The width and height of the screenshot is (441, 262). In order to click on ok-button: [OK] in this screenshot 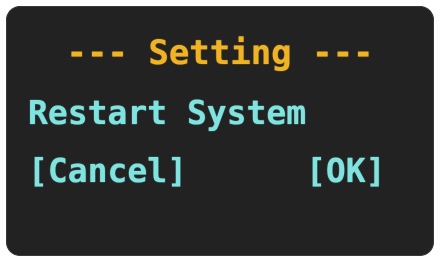, I will do `click(345, 170)`.